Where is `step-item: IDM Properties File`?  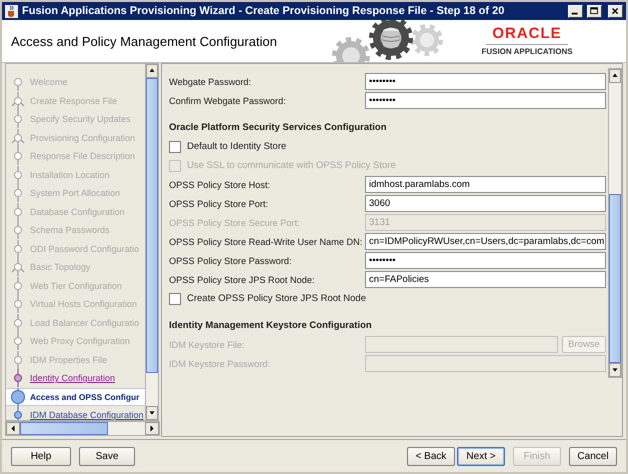 step-item: IDM Properties File is located at coordinates (75, 359).